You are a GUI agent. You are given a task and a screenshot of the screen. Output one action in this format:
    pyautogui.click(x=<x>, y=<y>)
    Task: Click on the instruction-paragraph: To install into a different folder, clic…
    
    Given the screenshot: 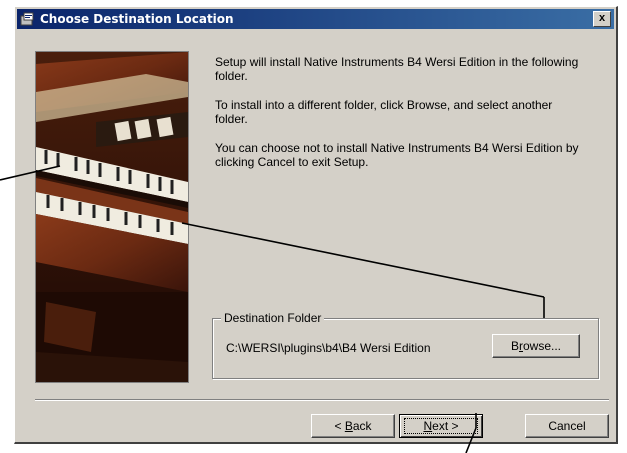 What is the action you would take?
    pyautogui.click(x=384, y=112)
    